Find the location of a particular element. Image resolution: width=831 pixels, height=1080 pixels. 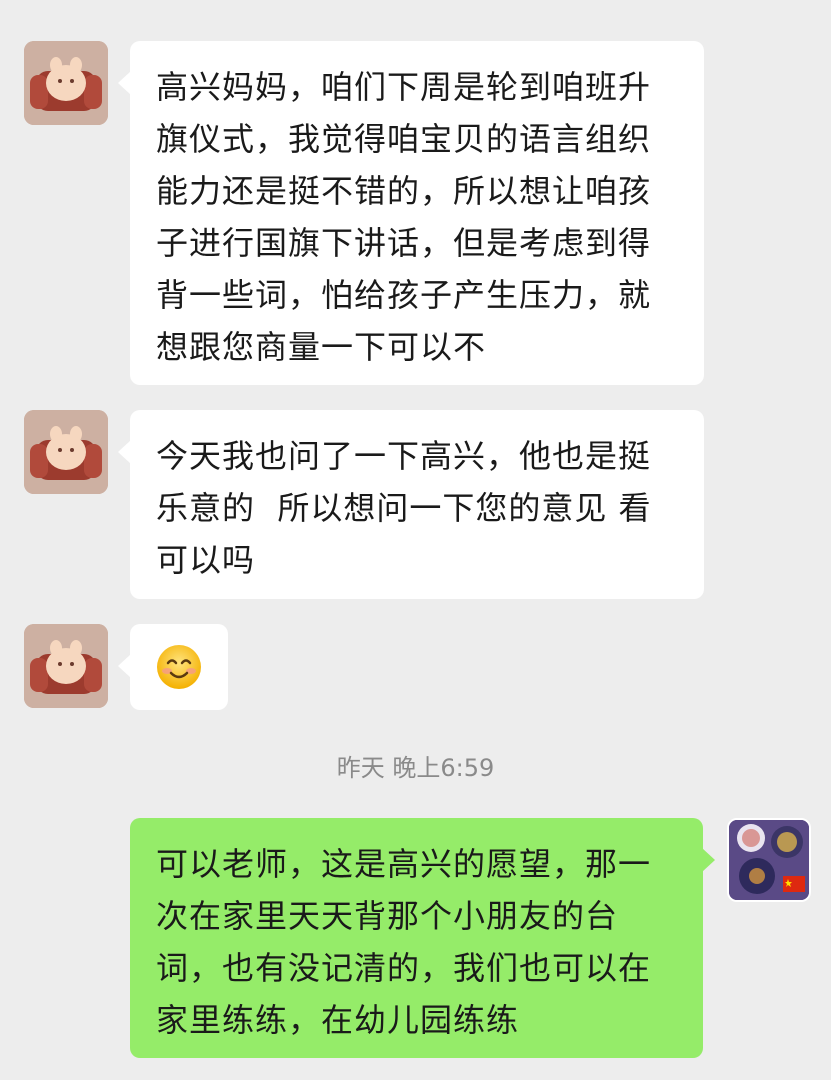

my-avatar is located at coordinates (769, 860).